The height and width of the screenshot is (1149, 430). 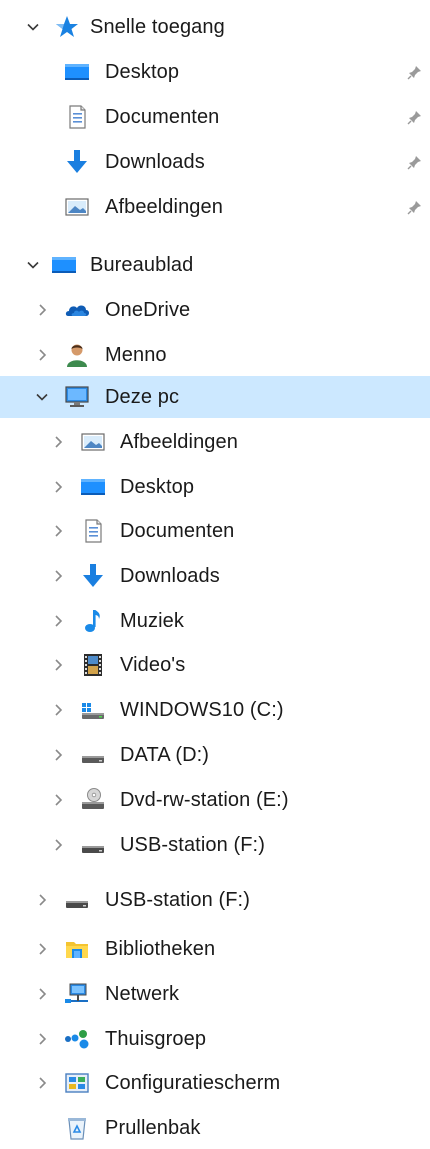 What do you see at coordinates (77, 310) in the screenshot?
I see `onedrive-icon` at bounding box center [77, 310].